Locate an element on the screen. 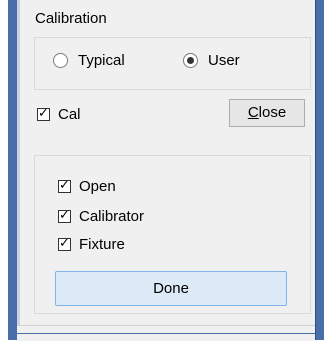 This screenshot has height=341, width=324. fixture-checkbox: ✓ Fixture is located at coordinates (91, 244).